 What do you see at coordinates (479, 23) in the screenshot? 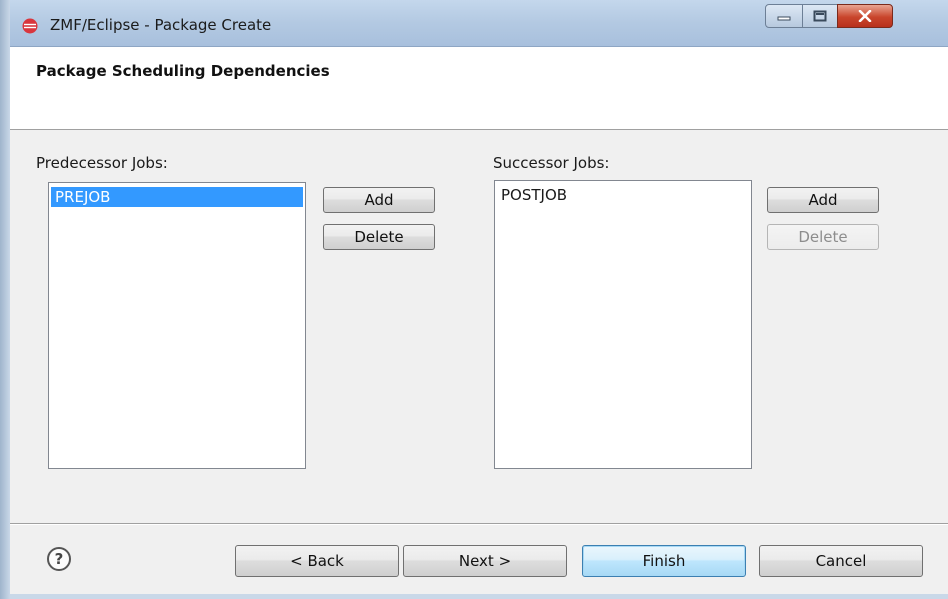
I see `title-bar: ZMF/Eclipse - Package Create` at bounding box center [479, 23].